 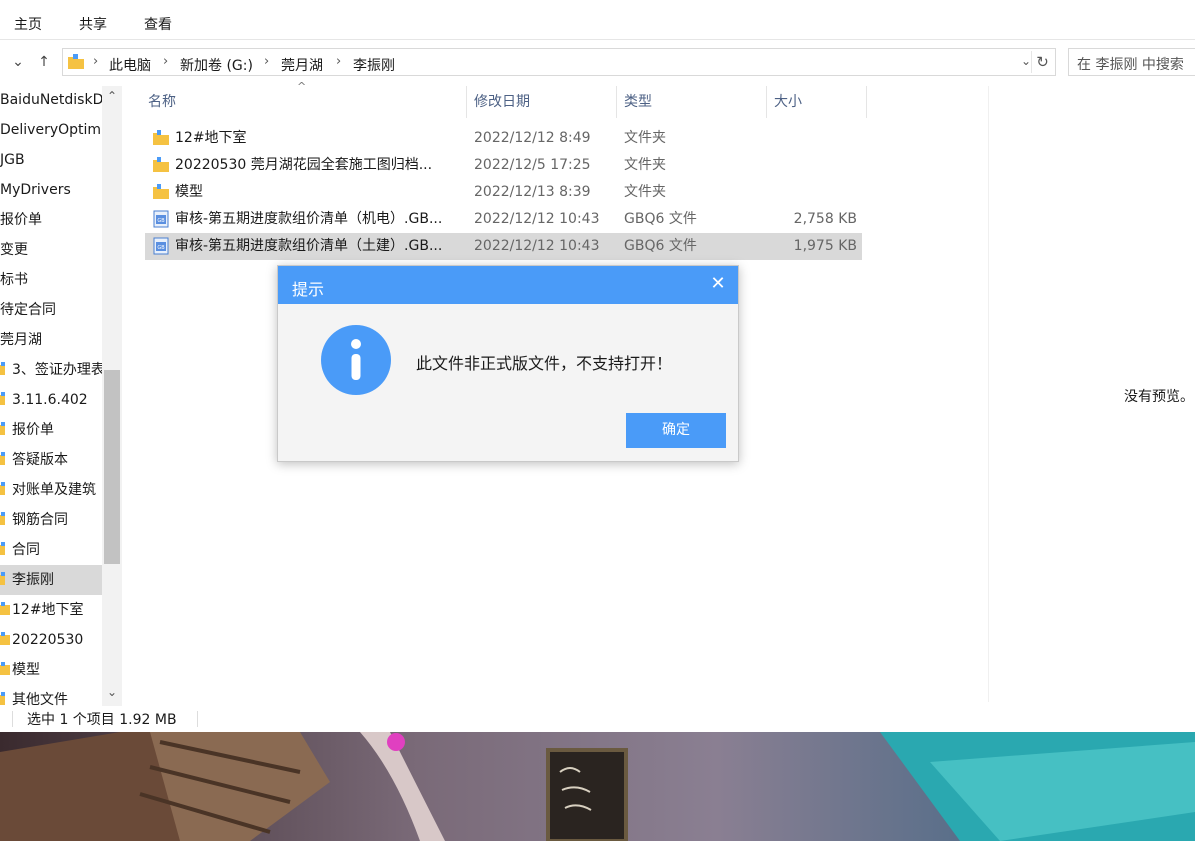 What do you see at coordinates (28, 24) in the screenshot?
I see `tab-home: 主页` at bounding box center [28, 24].